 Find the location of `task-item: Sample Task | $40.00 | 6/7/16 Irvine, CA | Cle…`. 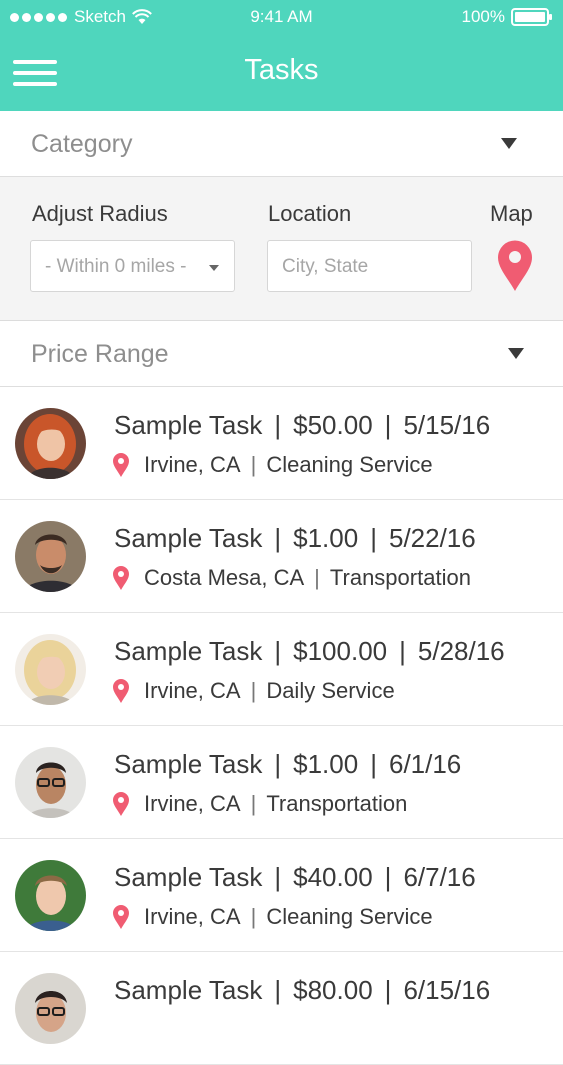

task-item: Sample Task | $40.00 | 6/7/16 Irvine, CA | Cle… is located at coordinates (281, 895).